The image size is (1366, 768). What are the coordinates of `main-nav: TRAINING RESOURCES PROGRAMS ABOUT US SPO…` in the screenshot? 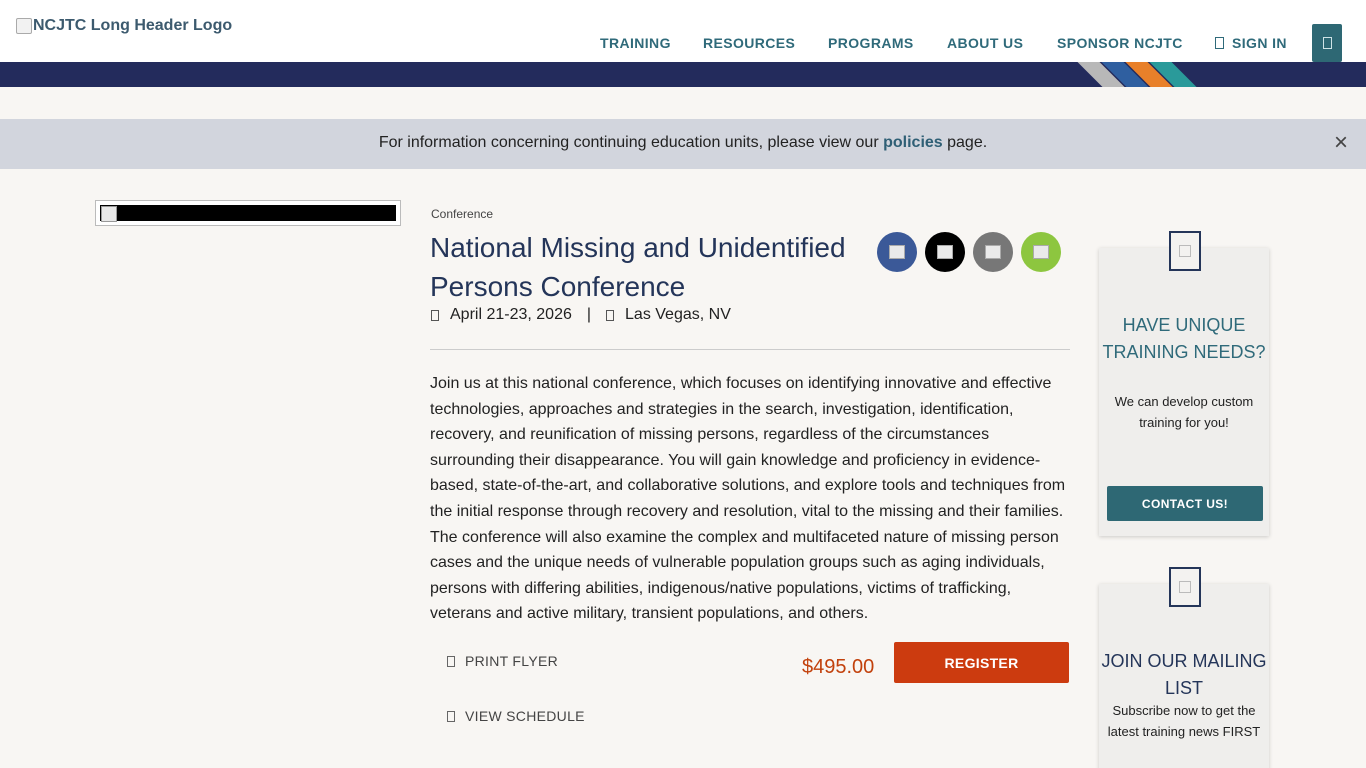 It's located at (683, 44).